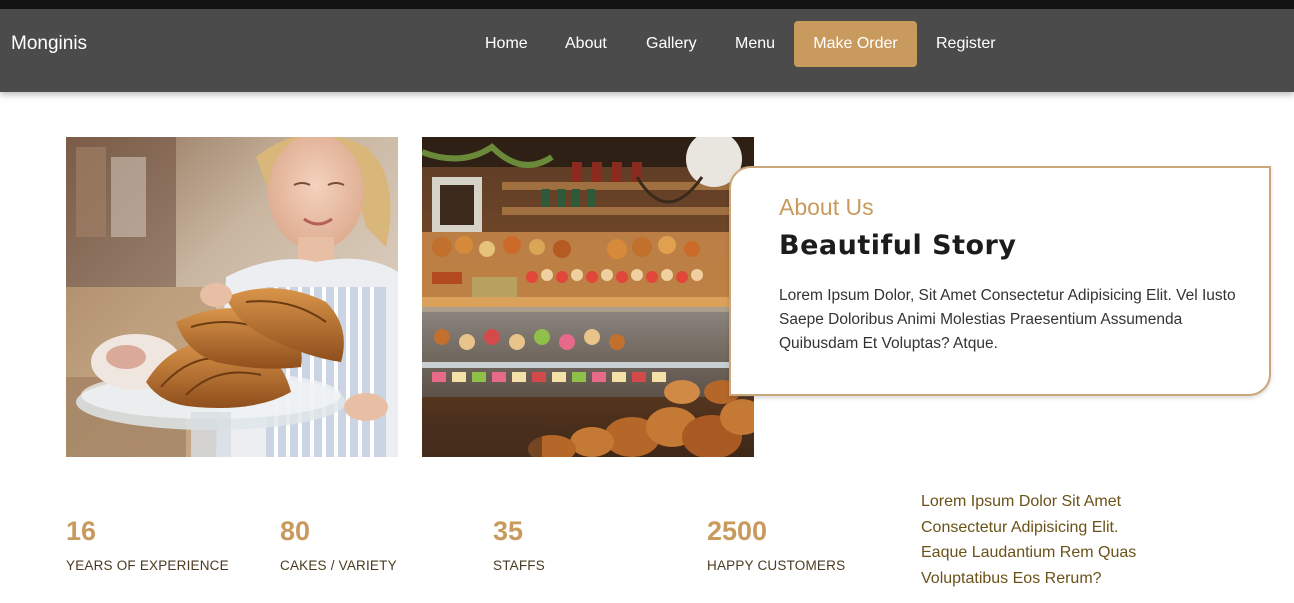  Describe the element at coordinates (1020, 527) in the screenshot. I see `side-text-line: Consectetur Adipisicing Elit.` at that location.